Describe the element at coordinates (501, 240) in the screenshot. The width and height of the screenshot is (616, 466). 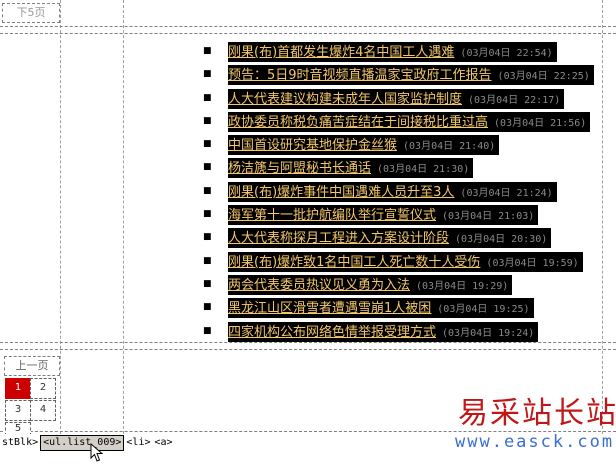
I see `news-timestamp: (03月04日 20:30)` at that location.